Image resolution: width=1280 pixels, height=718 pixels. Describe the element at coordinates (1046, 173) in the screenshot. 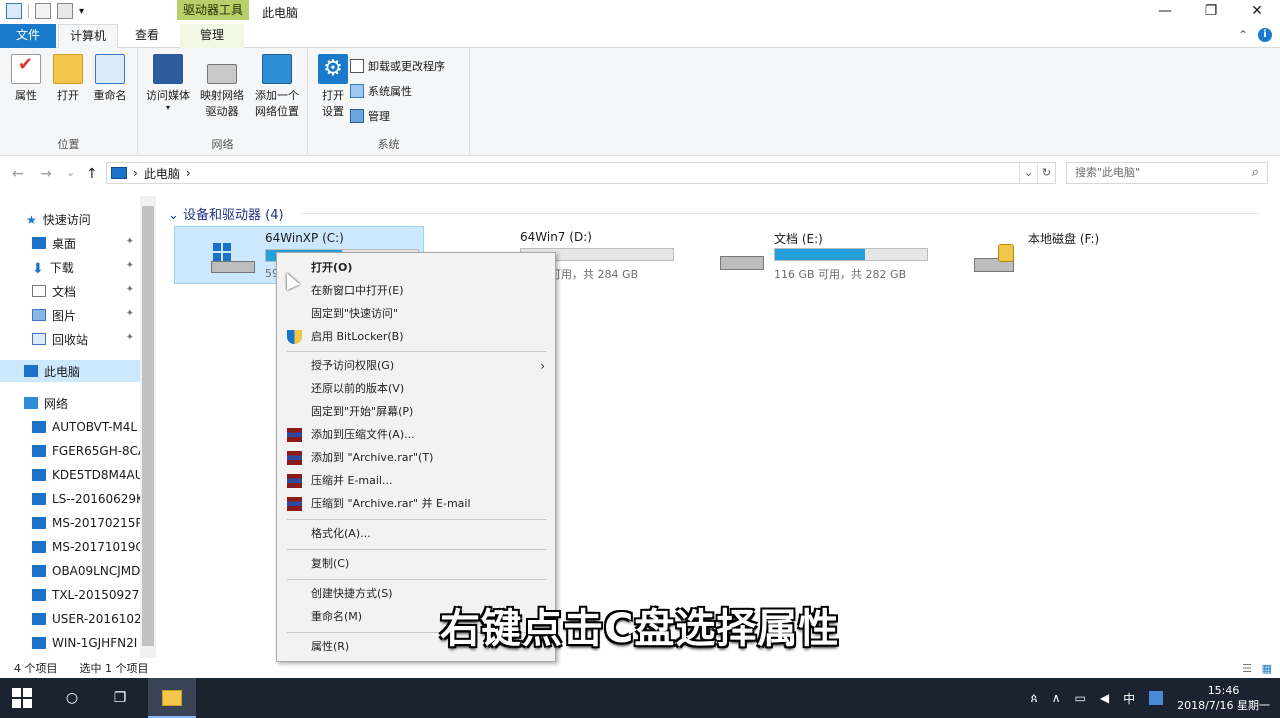

I see `refresh-button: ↻` at that location.